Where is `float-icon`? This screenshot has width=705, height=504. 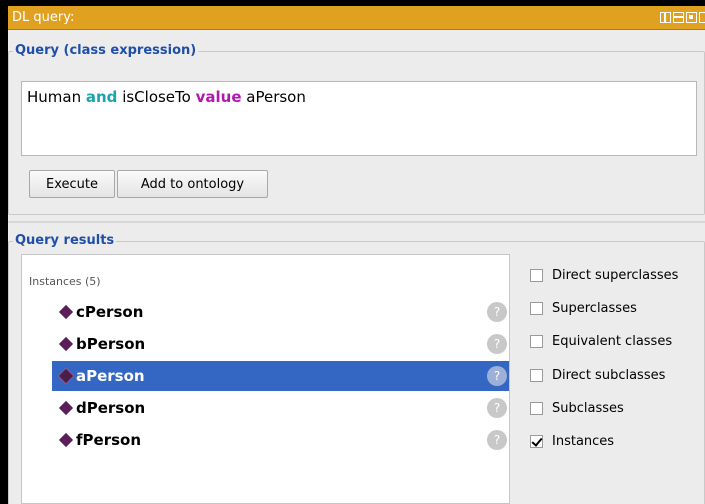
float-icon is located at coordinates (678, 17).